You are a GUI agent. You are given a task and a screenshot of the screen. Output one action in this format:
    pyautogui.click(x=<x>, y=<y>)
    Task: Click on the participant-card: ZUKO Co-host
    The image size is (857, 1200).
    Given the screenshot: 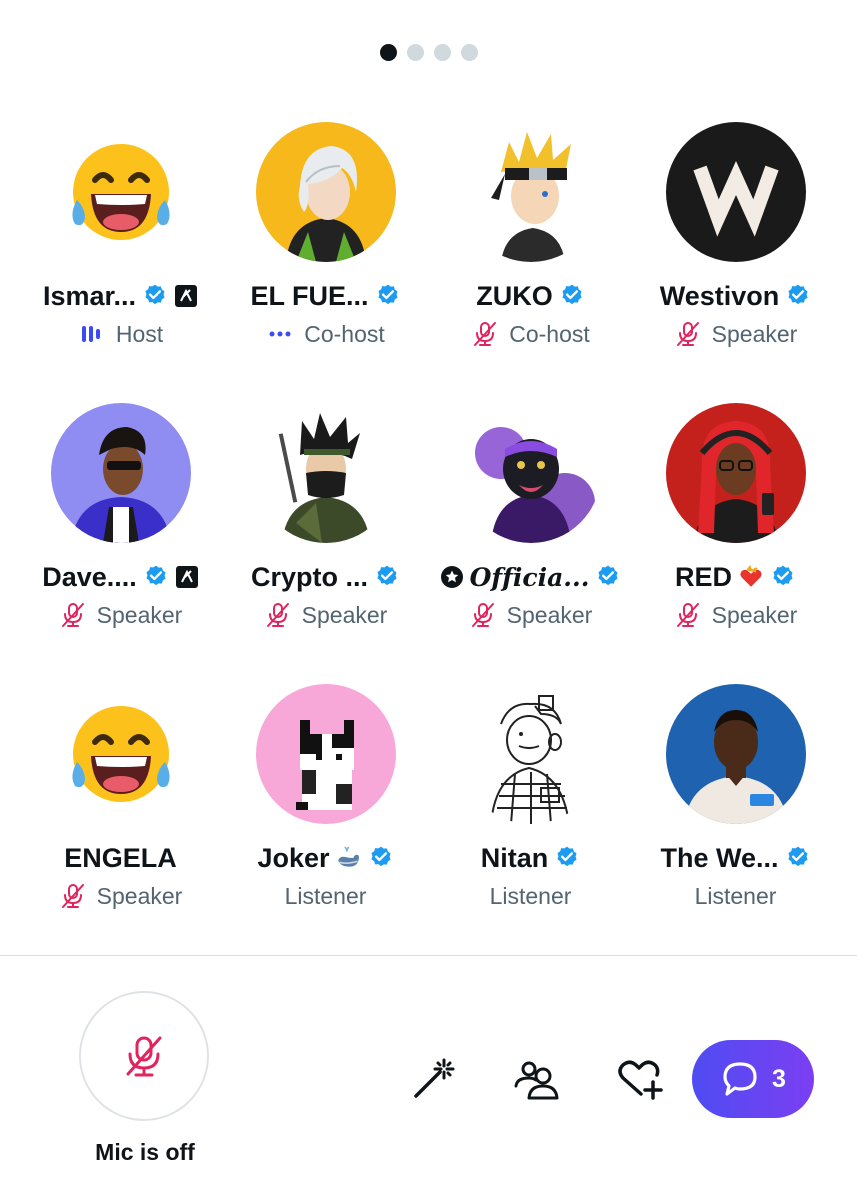 What is the action you would take?
    pyautogui.click(x=530, y=262)
    